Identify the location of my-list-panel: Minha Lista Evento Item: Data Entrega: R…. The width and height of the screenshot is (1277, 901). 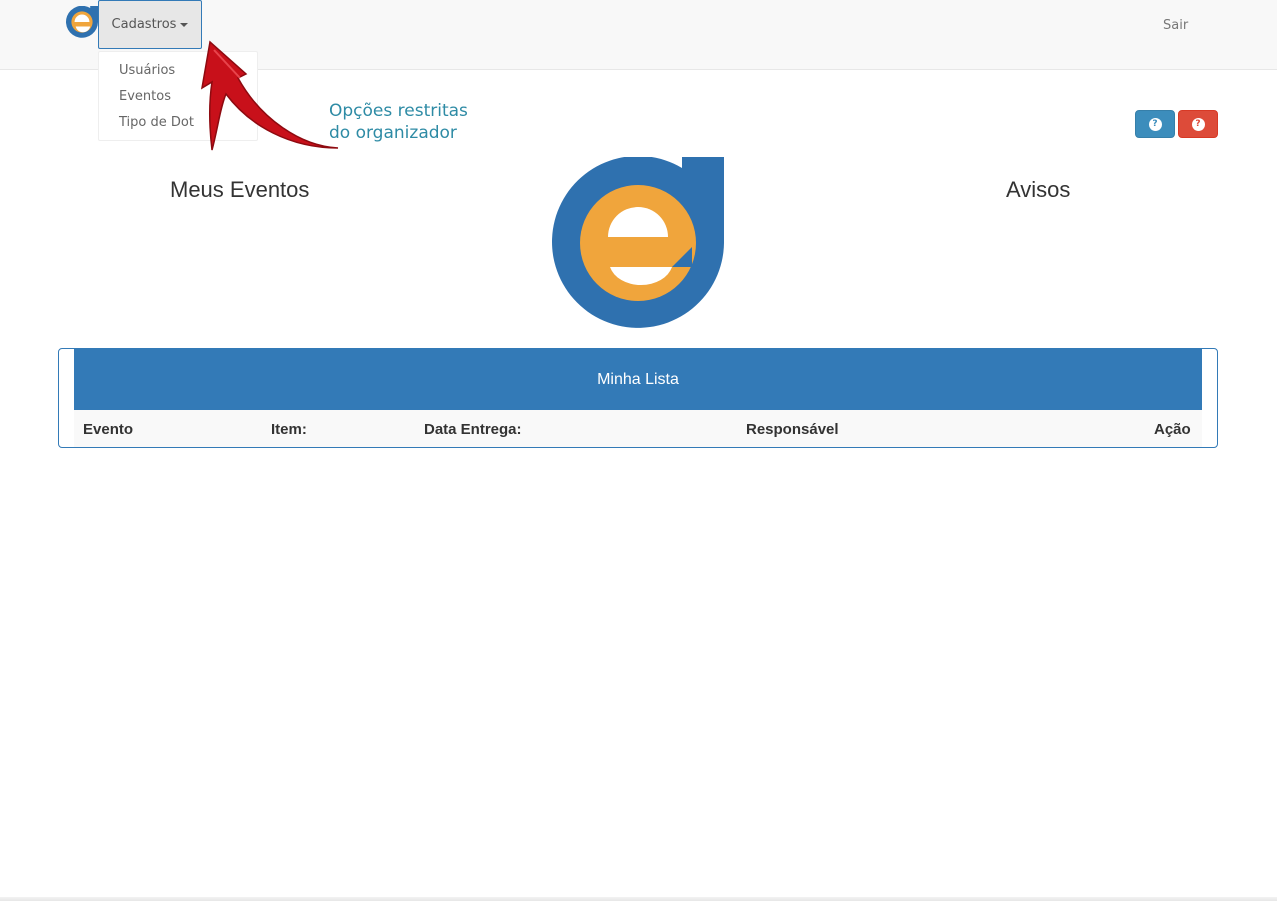
(638, 398).